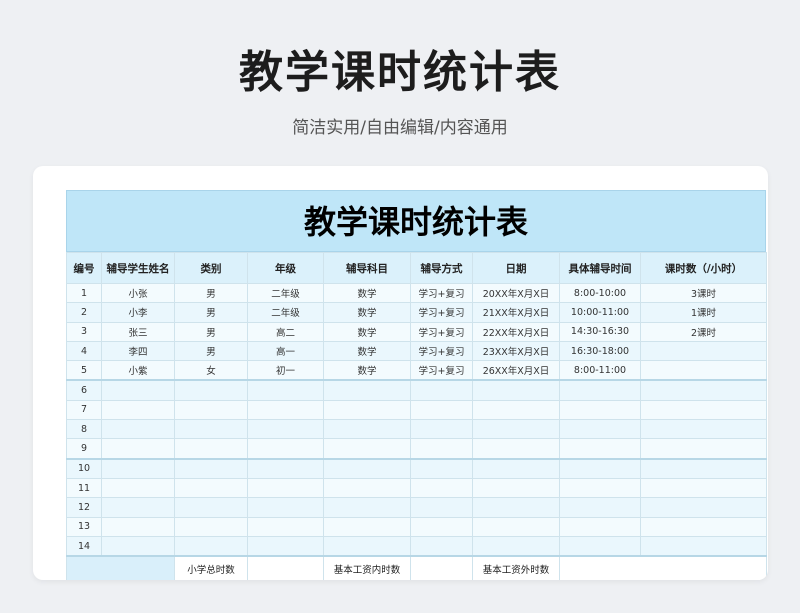  Describe the element at coordinates (84, 390) in the screenshot. I see `id-cell: 6` at that location.